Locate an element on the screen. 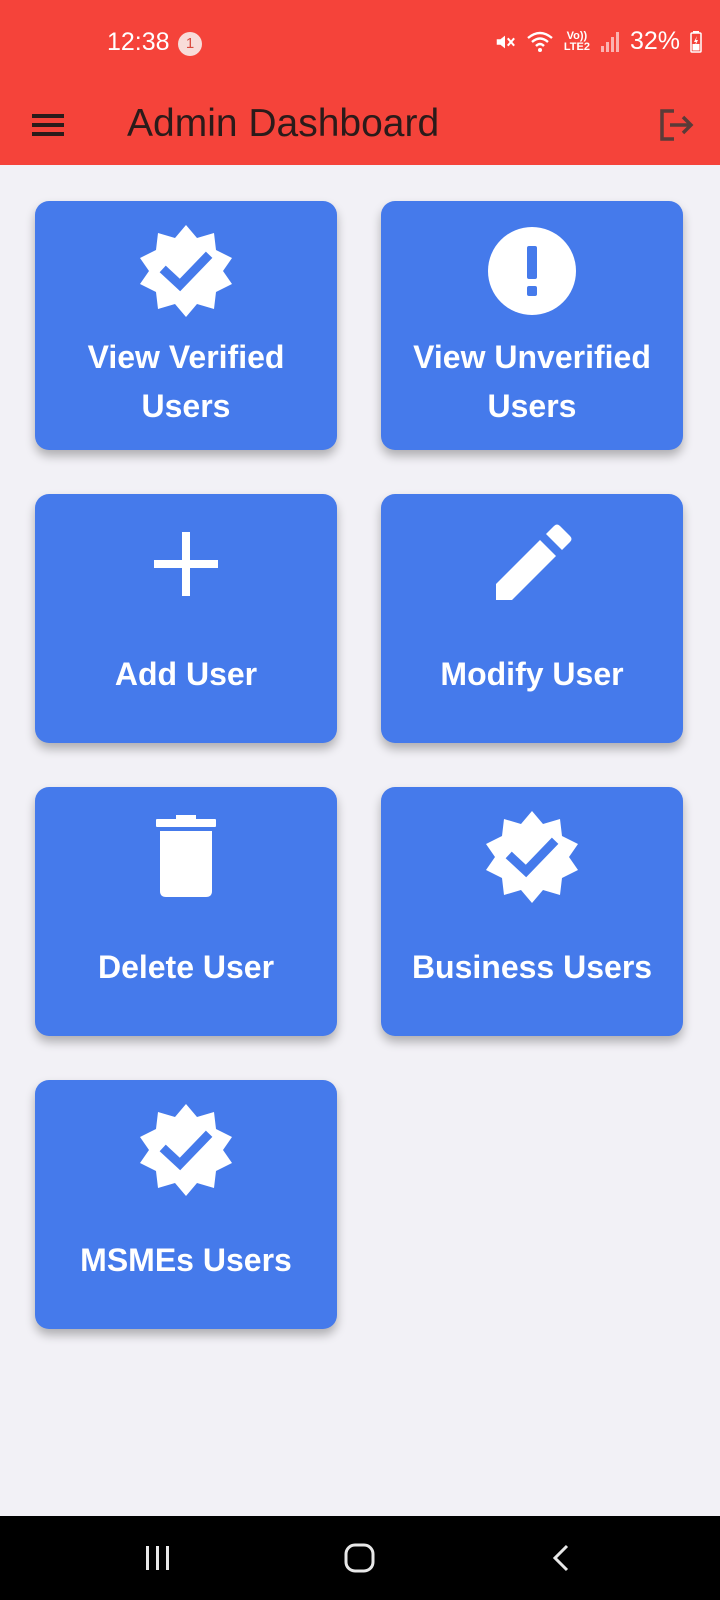 The height and width of the screenshot is (1600, 720). back-icon is located at coordinates (560, 1558).